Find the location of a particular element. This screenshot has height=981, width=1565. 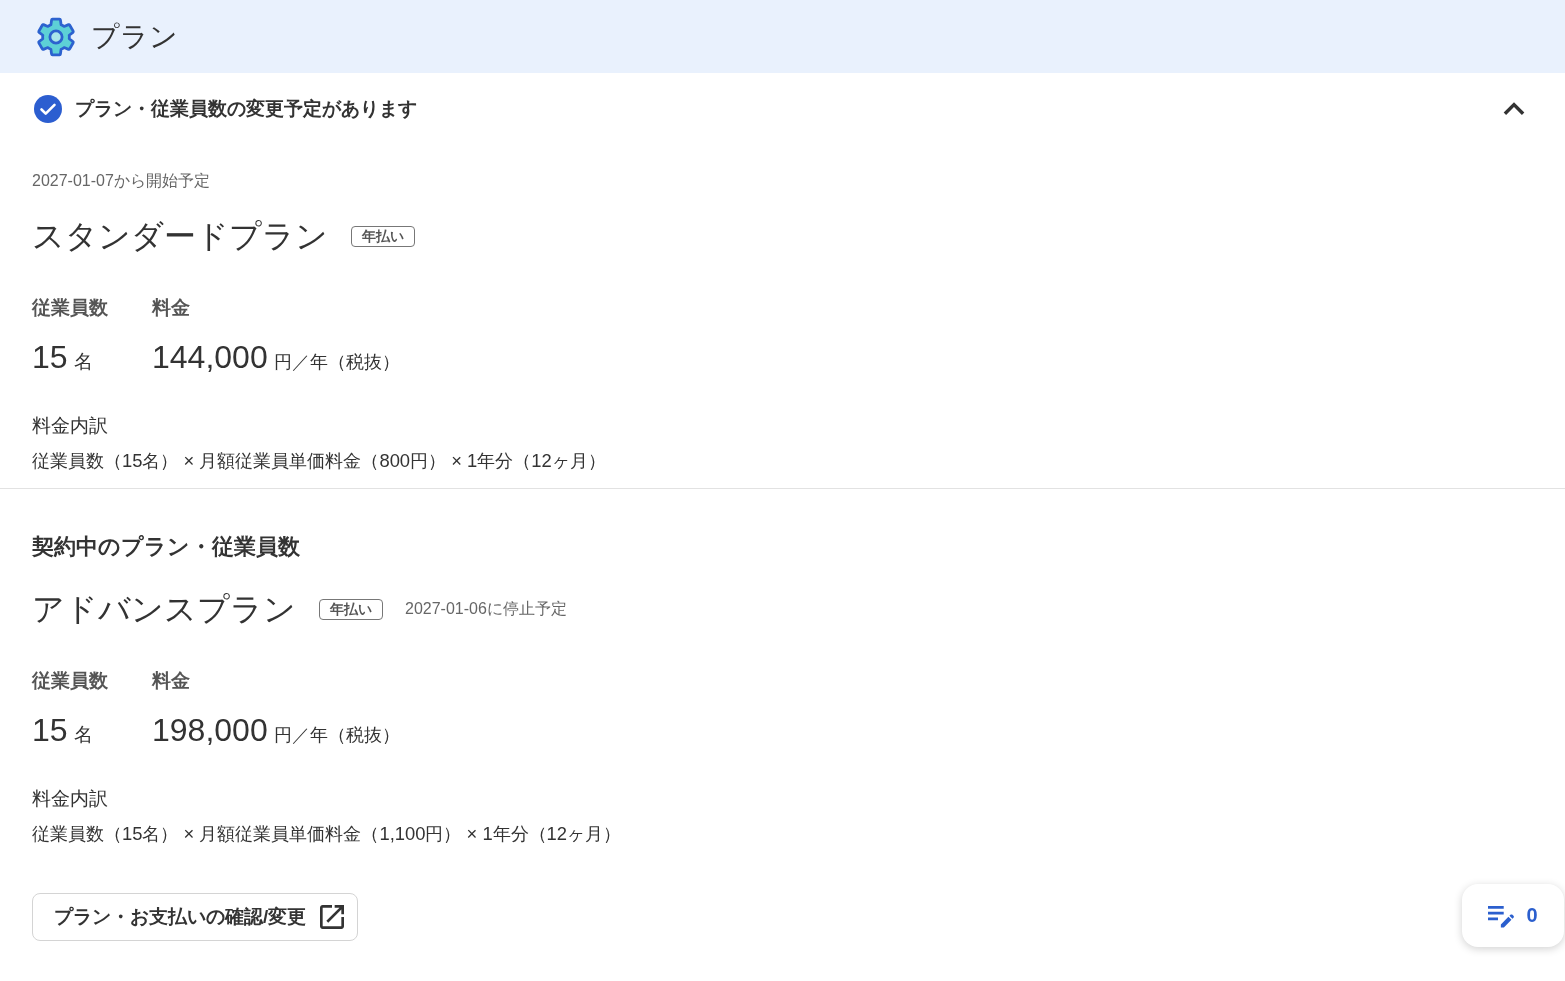

breakdown-text: 従業員数（15名） × 月額従業員単価料金（800円） × 1年分（12ヶ月） is located at coordinates (319, 461).